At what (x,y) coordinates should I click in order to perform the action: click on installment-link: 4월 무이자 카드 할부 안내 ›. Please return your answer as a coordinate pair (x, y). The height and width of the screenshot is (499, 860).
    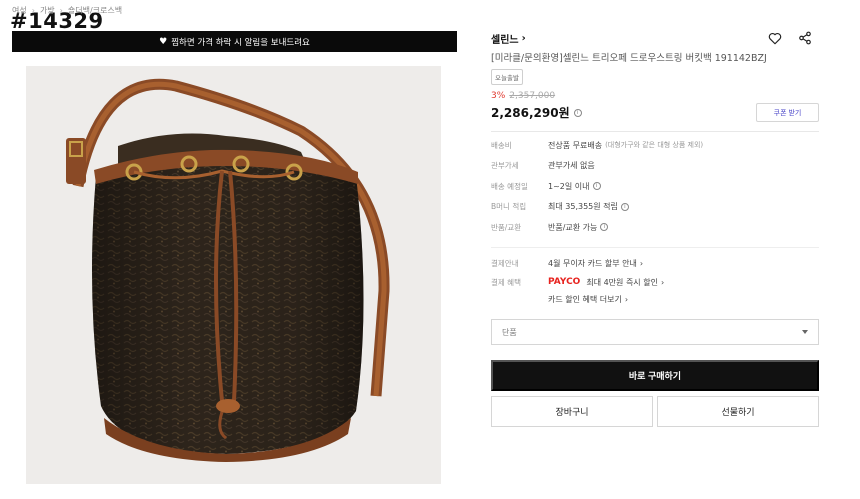
    Looking at the image, I should click on (595, 263).